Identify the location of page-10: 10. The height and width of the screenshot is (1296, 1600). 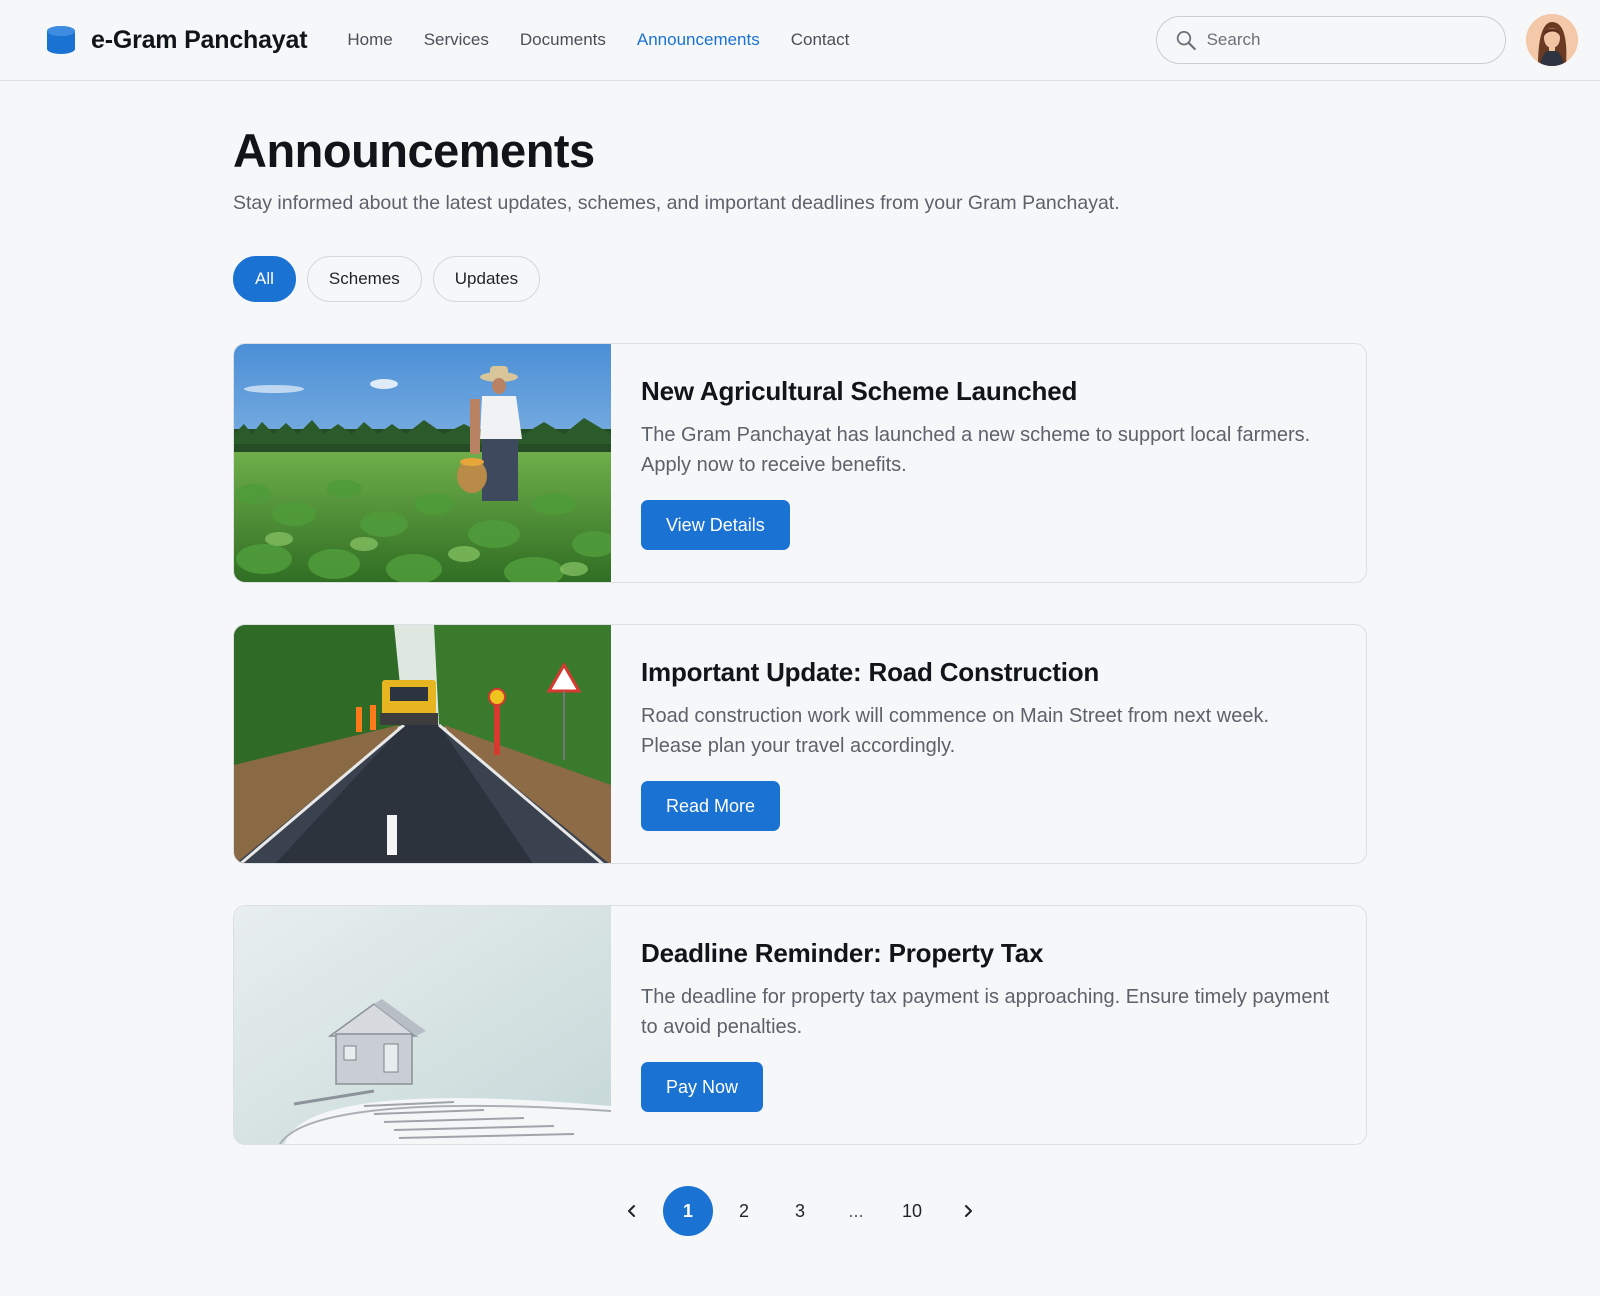
(912, 1211).